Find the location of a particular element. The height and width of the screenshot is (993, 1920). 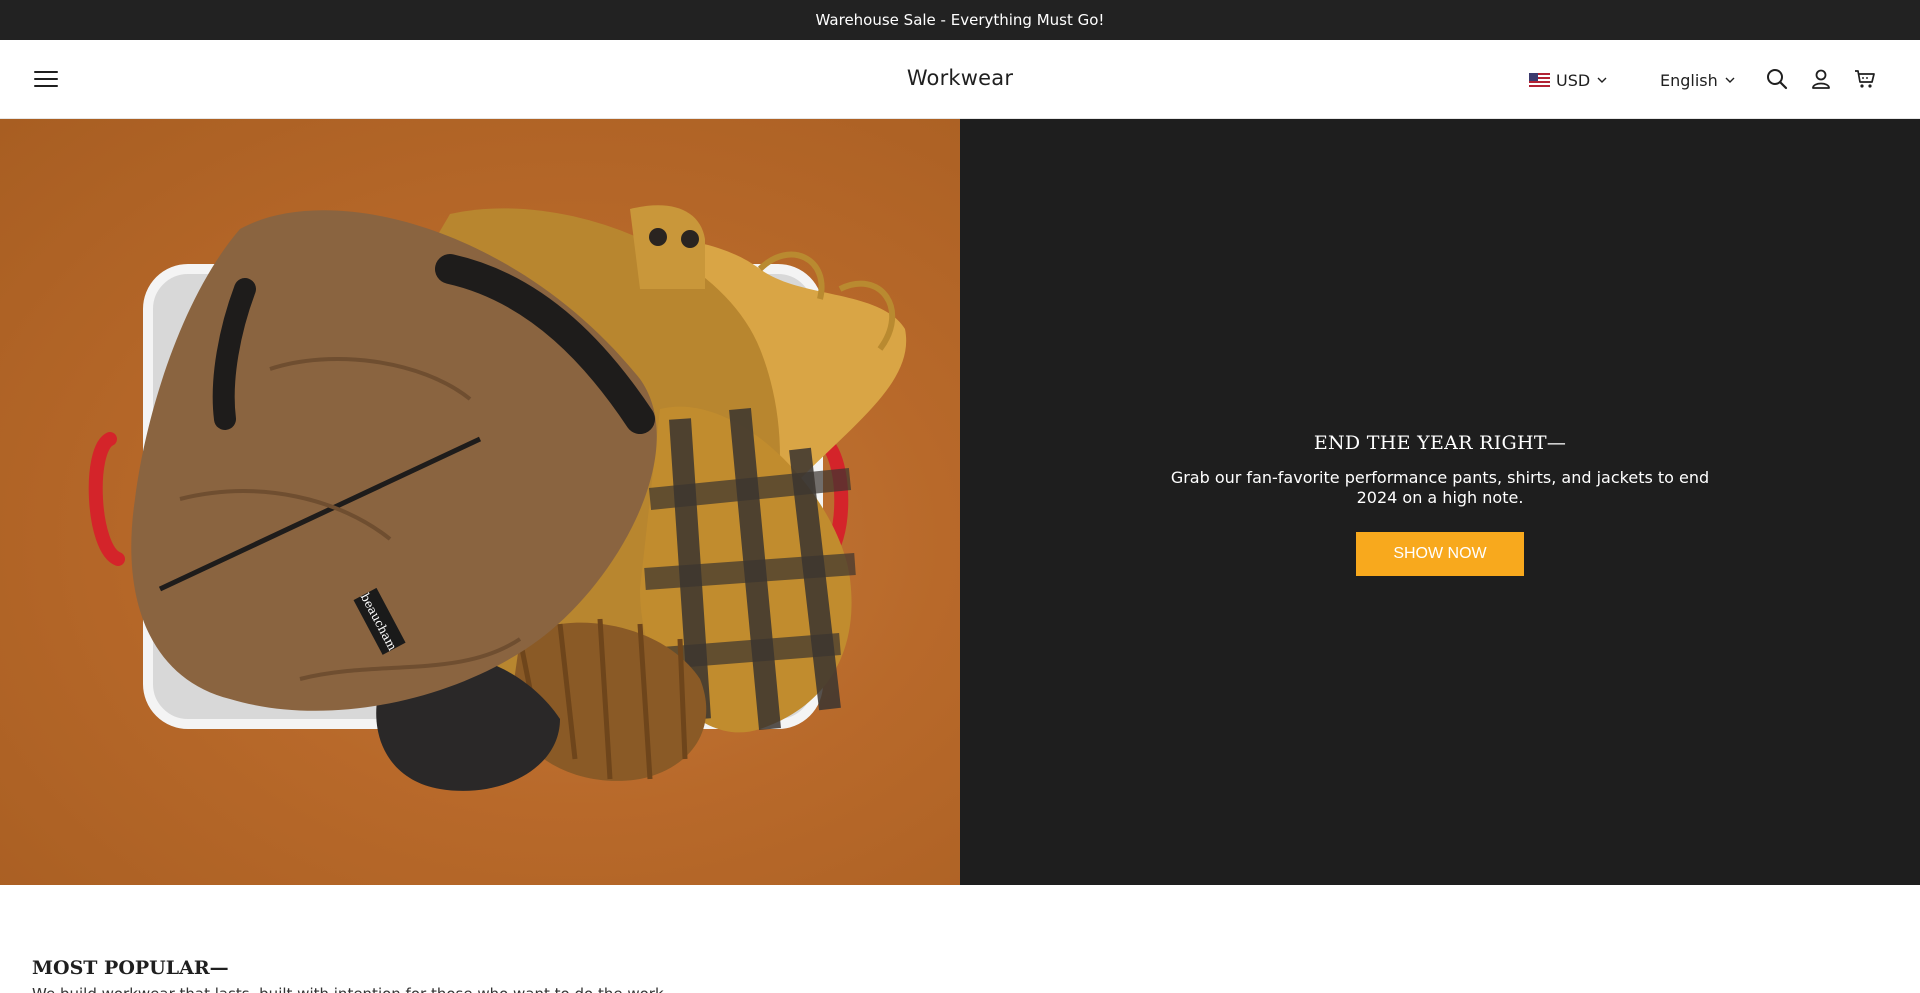

site-header: Workwear USD English is located at coordinates (960, 79).